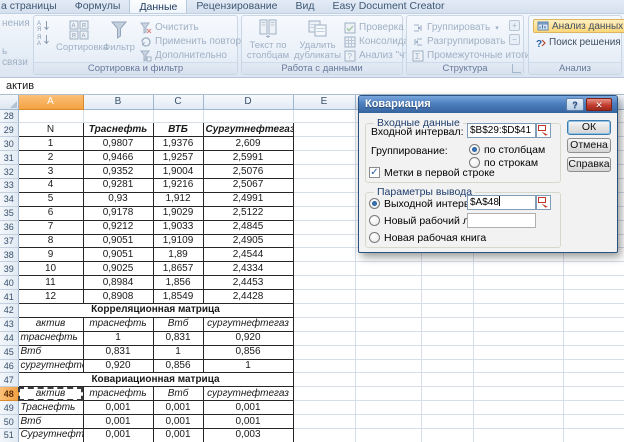 This screenshot has width=624, height=442. I want to click on cell-B48: траснефть, so click(118, 394).